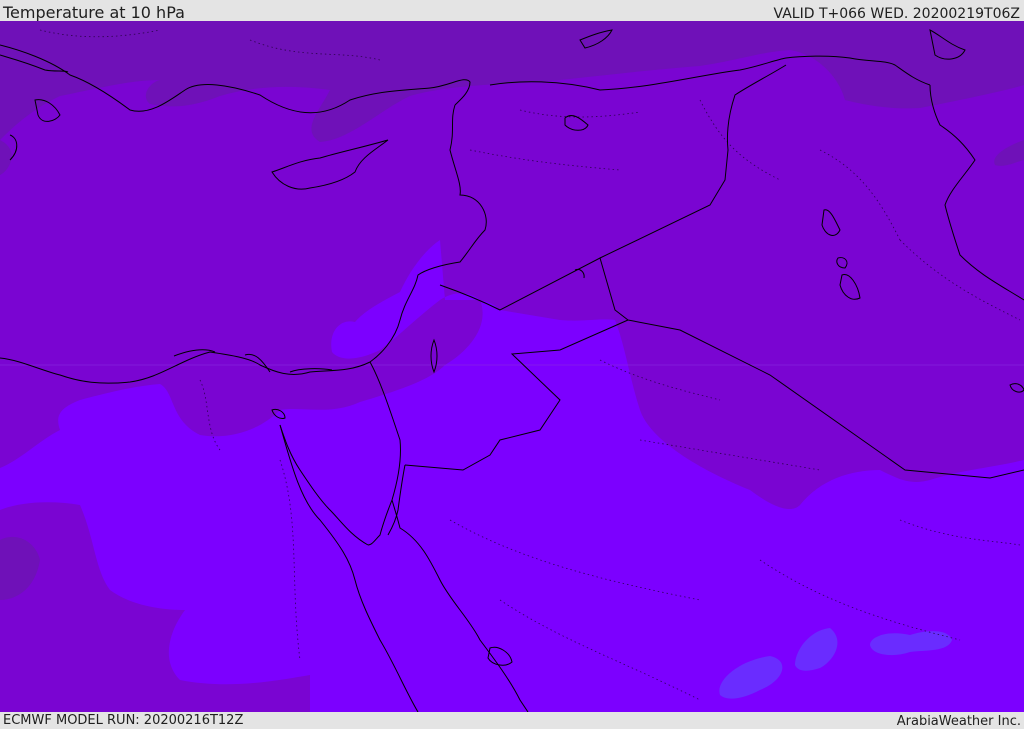 The width and height of the screenshot is (1024, 729). What do you see at coordinates (958, 721) in the screenshot?
I see `credit-label: ArabiaWeather Inc.` at bounding box center [958, 721].